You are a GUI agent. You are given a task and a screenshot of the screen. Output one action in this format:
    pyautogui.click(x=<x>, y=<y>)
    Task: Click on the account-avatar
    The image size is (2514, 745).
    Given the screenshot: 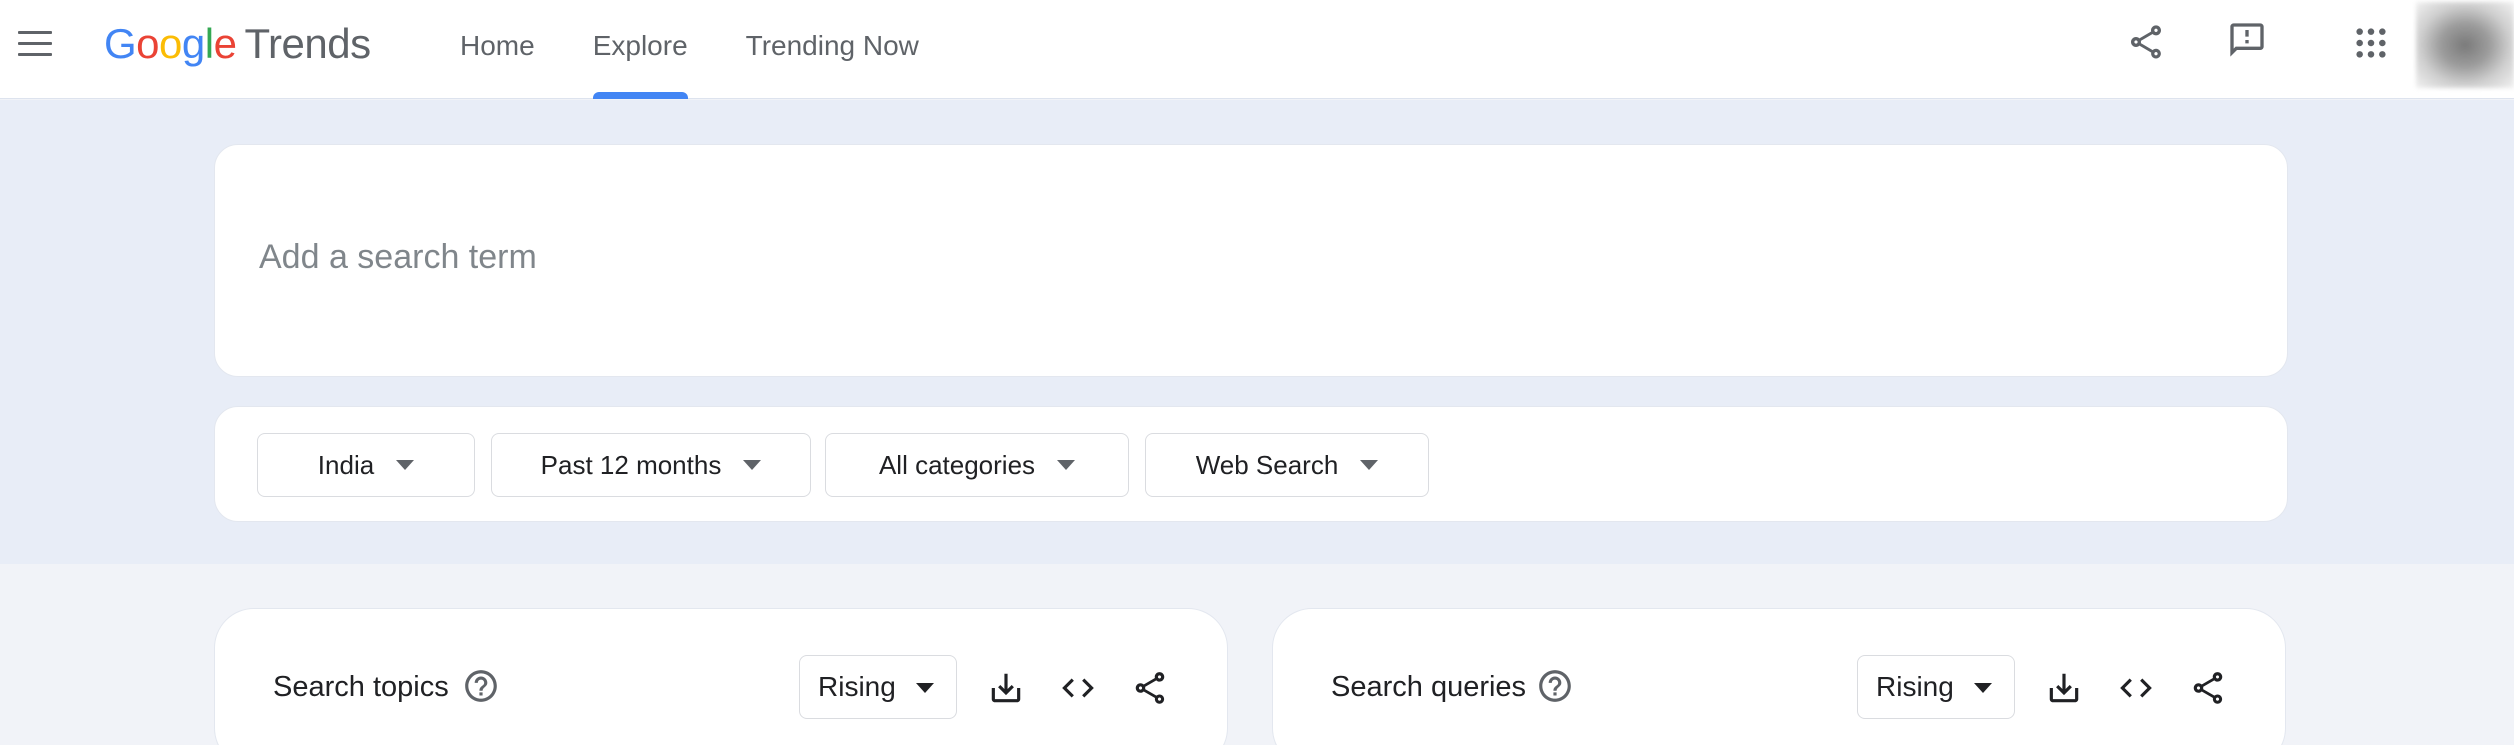 What is the action you would take?
    pyautogui.click(x=2465, y=45)
    